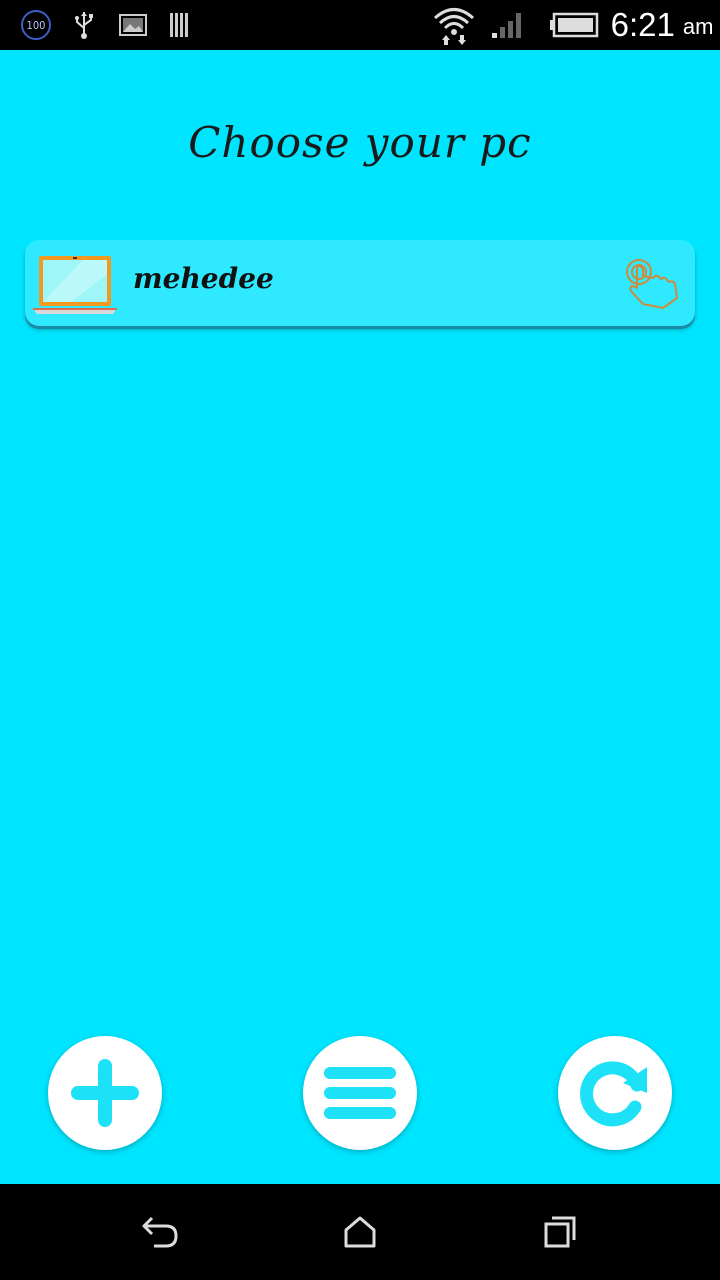 This screenshot has width=720, height=1280. I want to click on laptop-icon, so click(75, 285).